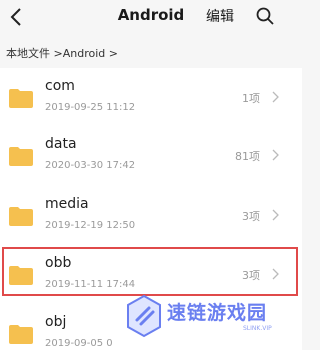 This screenshot has width=320, height=350. I want to click on watermark-text: 速链游戏园, so click(217, 313).